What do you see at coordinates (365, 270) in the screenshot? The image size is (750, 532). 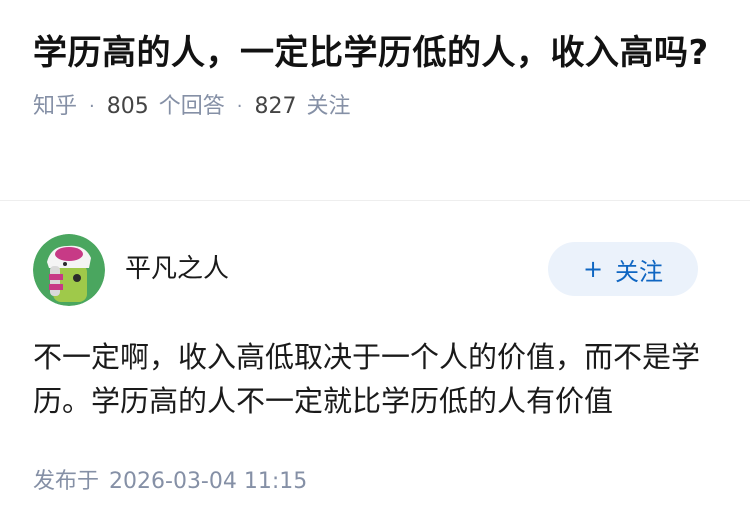 I see `answer-author-row: 平凡之人 + 关注` at bounding box center [365, 270].